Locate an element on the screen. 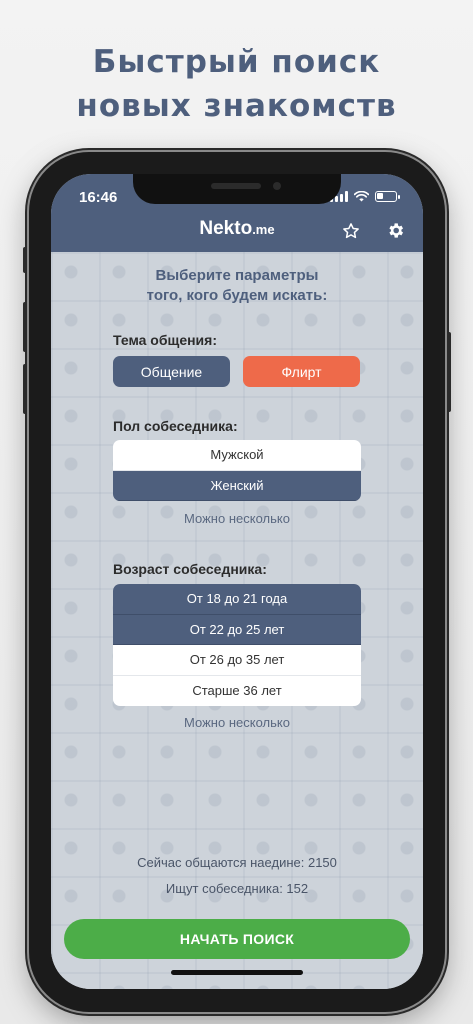 The image size is (473, 1024). volume-down-button is located at coordinates (25, 389).